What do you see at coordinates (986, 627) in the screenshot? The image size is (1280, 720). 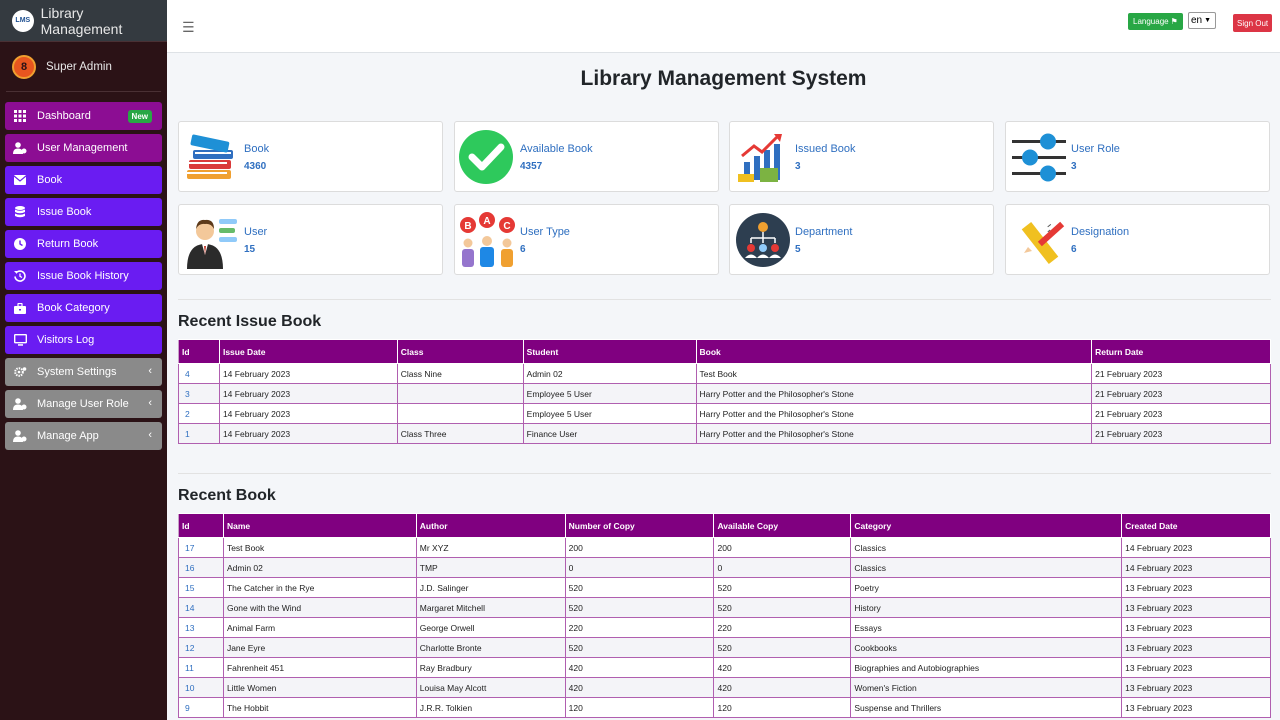 I see `table-cell: Essays` at bounding box center [986, 627].